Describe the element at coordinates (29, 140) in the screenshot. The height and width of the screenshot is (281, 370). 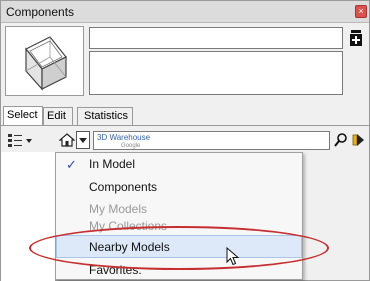
I see `view-options-chevron-down-icon` at that location.